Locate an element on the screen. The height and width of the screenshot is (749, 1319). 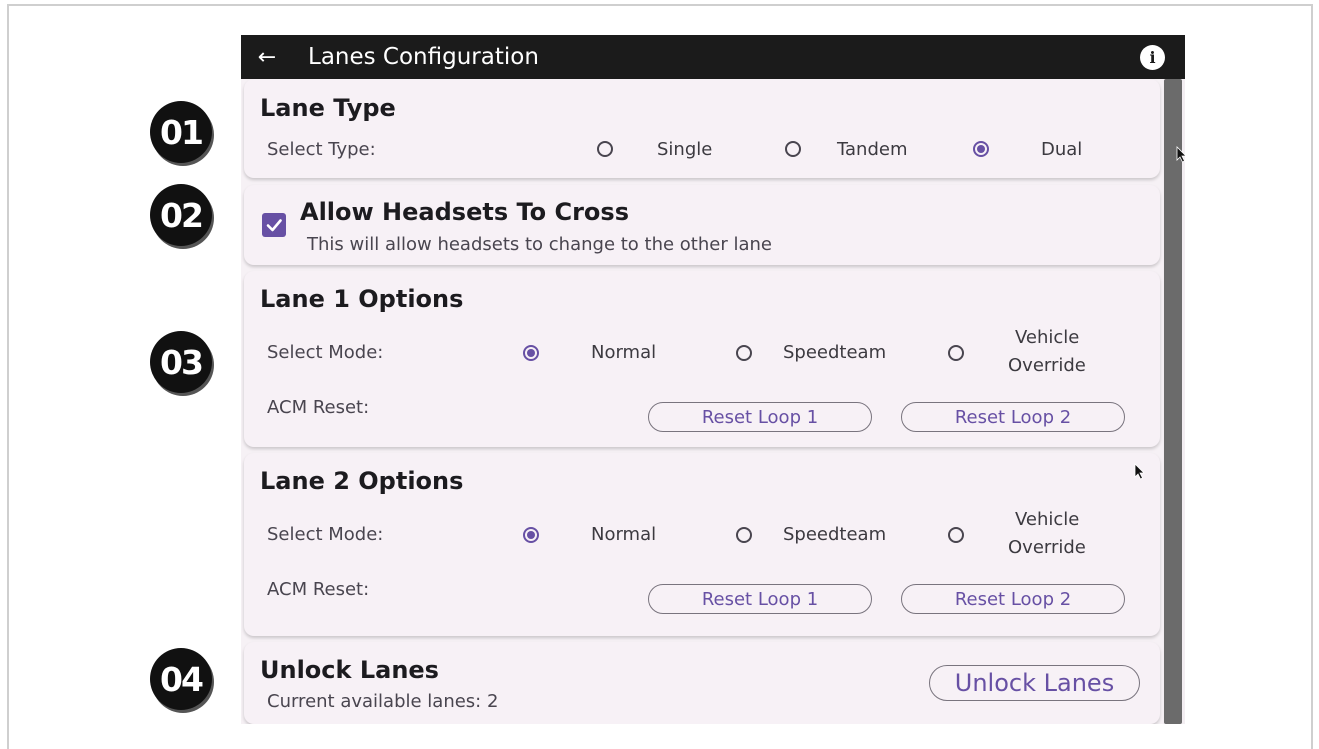
check-icon is located at coordinates (274, 225).